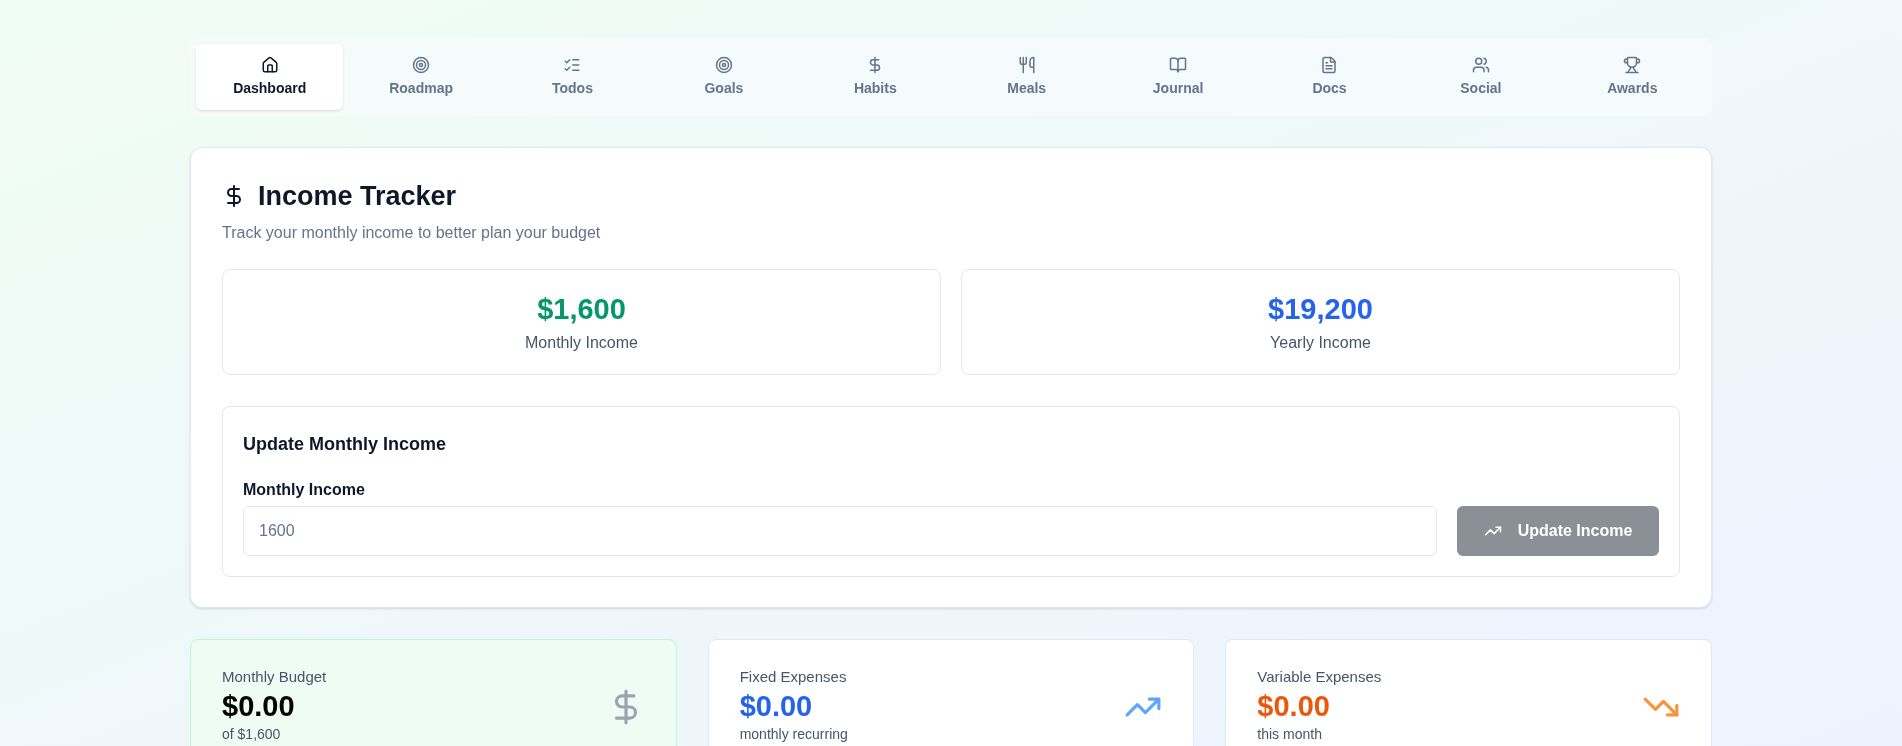 The width and height of the screenshot is (1902, 746). Describe the element at coordinates (1320, 343) in the screenshot. I see `stat-label: Yearly Income` at that location.